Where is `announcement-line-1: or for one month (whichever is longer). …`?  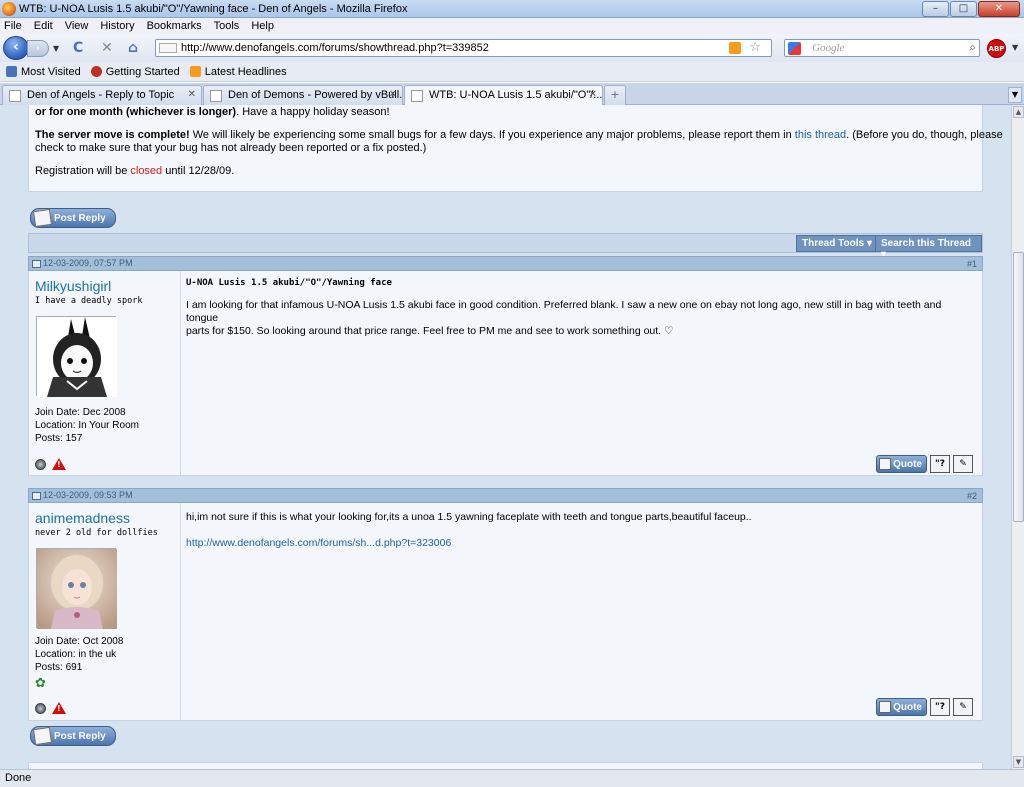
announcement-line-1: or for one month (whichever is longer). … is located at coordinates (212, 112).